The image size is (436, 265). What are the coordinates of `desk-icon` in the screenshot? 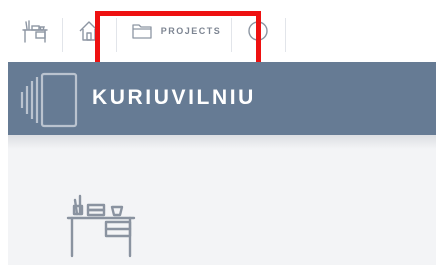 It's located at (35, 31).